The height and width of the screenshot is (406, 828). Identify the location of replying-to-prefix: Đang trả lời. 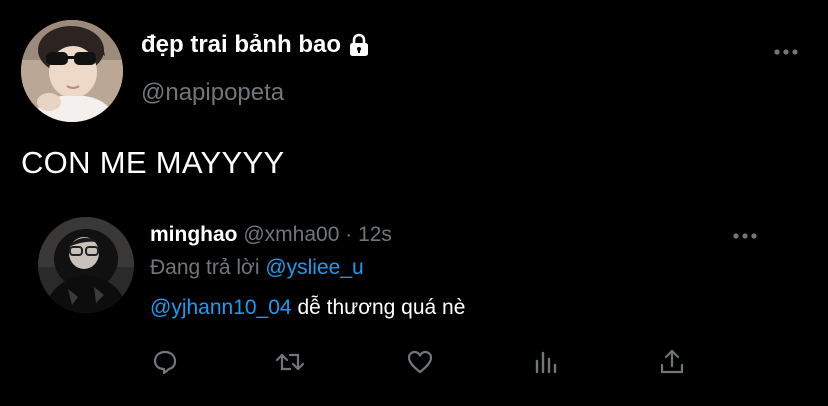
(205, 267).